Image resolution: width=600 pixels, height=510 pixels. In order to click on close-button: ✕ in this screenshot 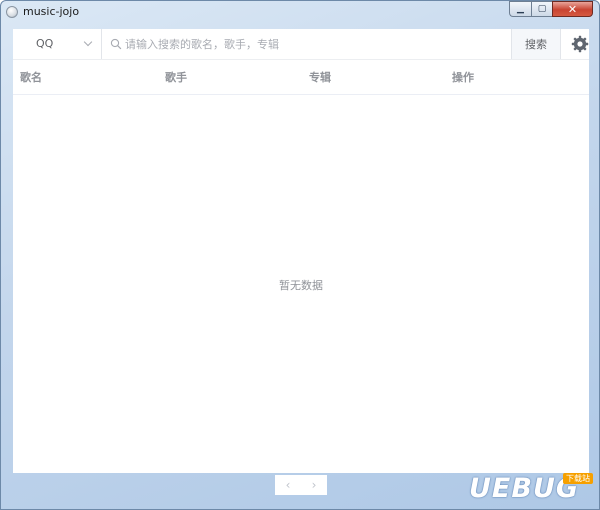, I will do `click(572, 9)`.